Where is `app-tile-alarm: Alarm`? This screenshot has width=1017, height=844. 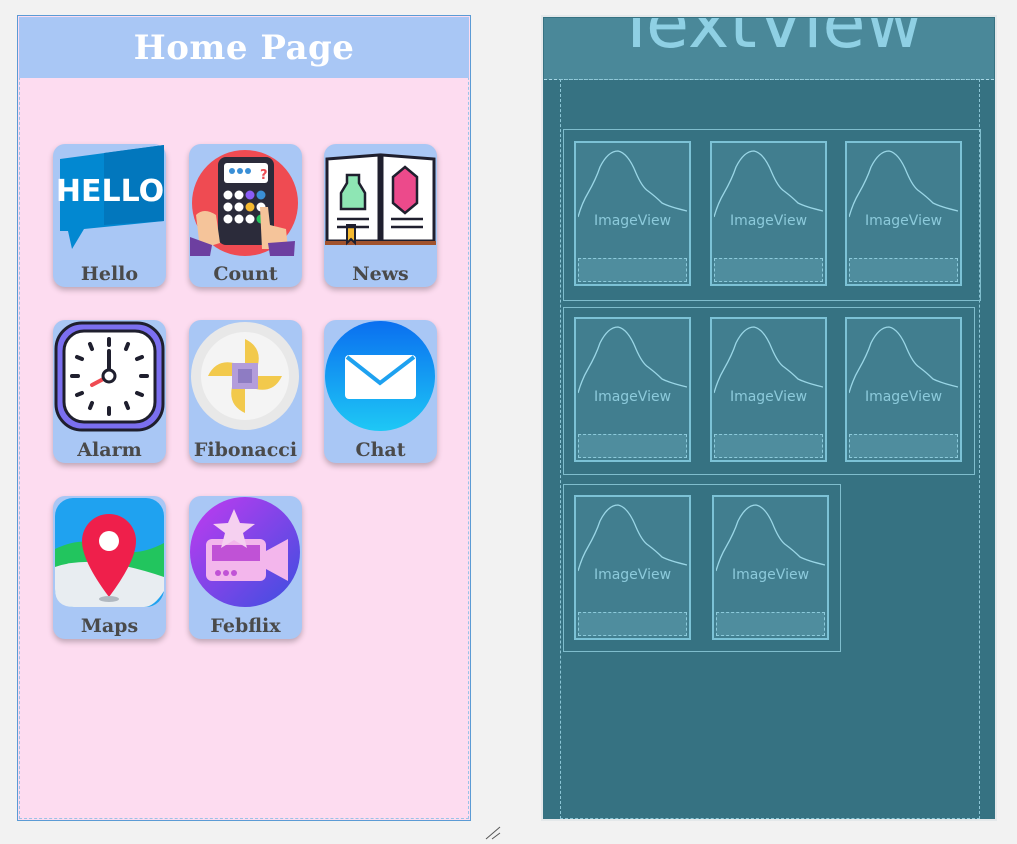 app-tile-alarm: Alarm is located at coordinates (109, 391).